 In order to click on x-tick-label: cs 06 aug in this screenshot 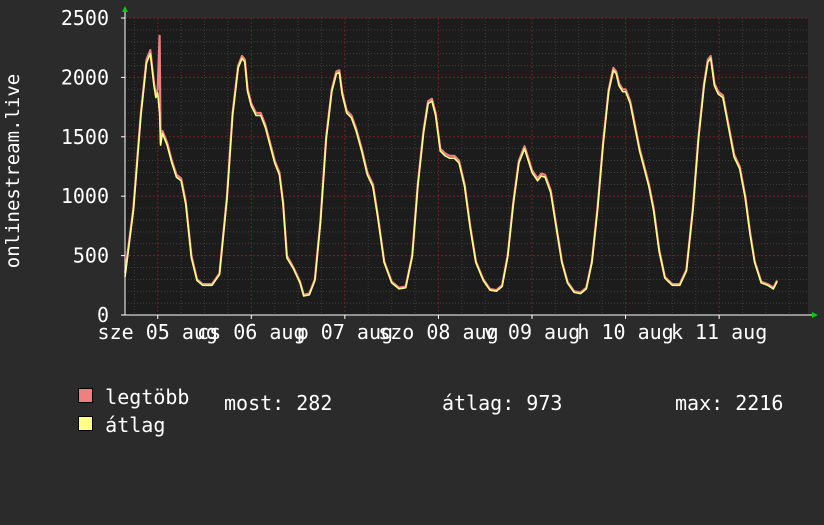, I will do `click(251, 332)`.